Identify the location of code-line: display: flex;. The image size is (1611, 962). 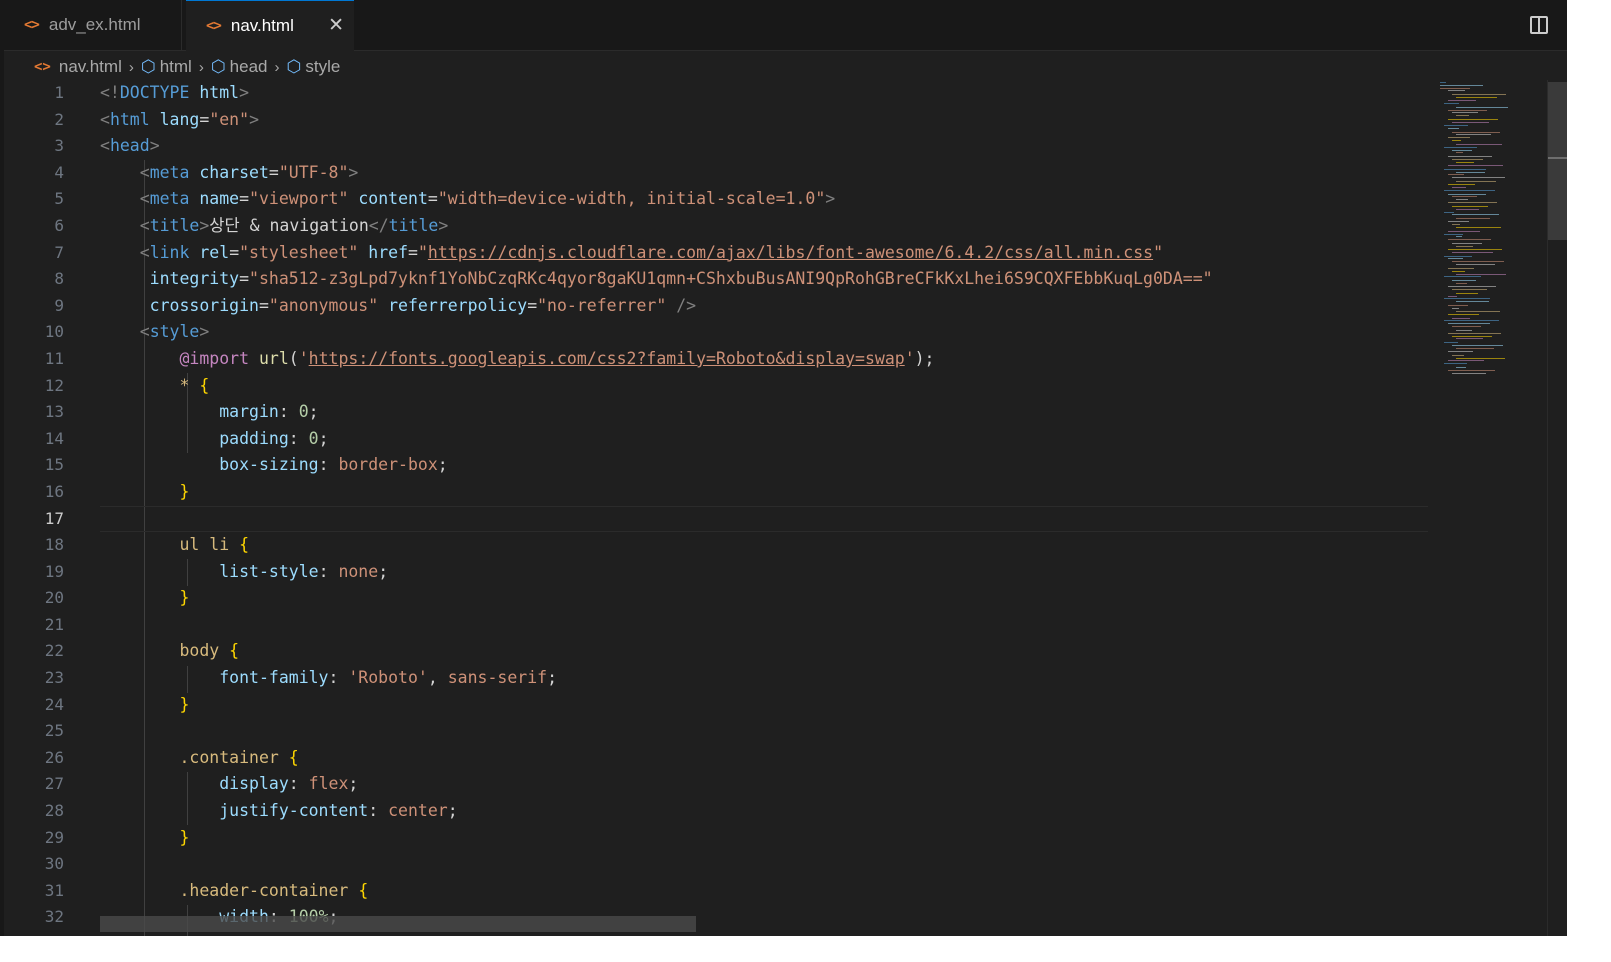
(764, 784).